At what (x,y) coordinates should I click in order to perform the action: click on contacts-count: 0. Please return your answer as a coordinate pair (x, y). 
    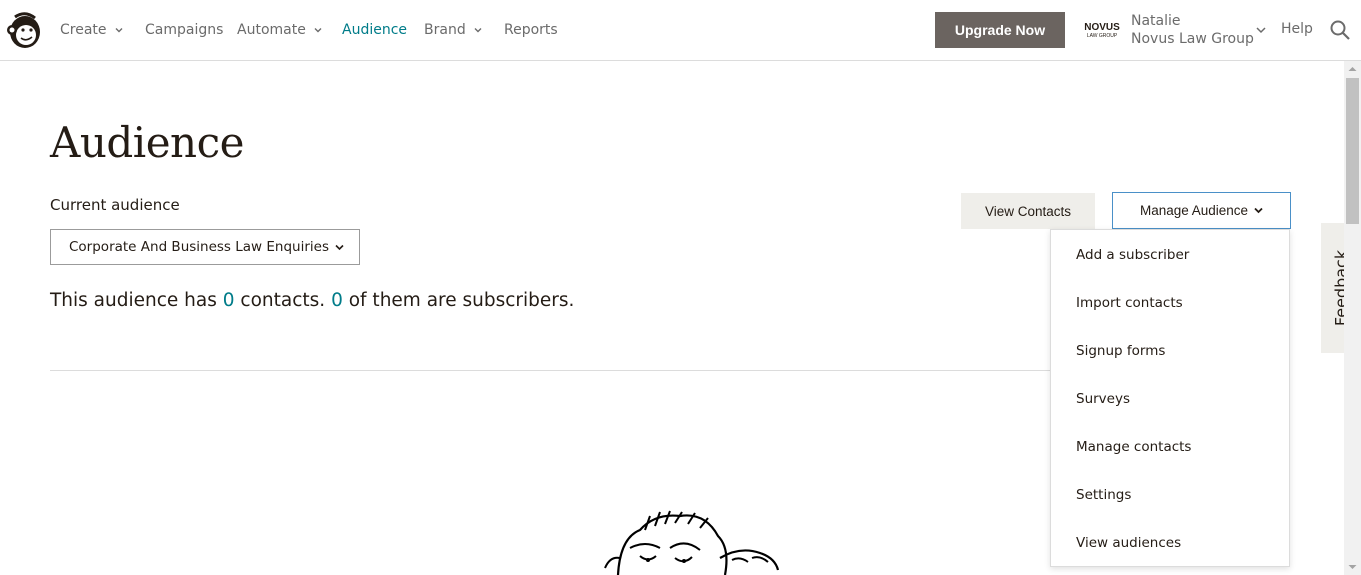
    Looking at the image, I should click on (228, 300).